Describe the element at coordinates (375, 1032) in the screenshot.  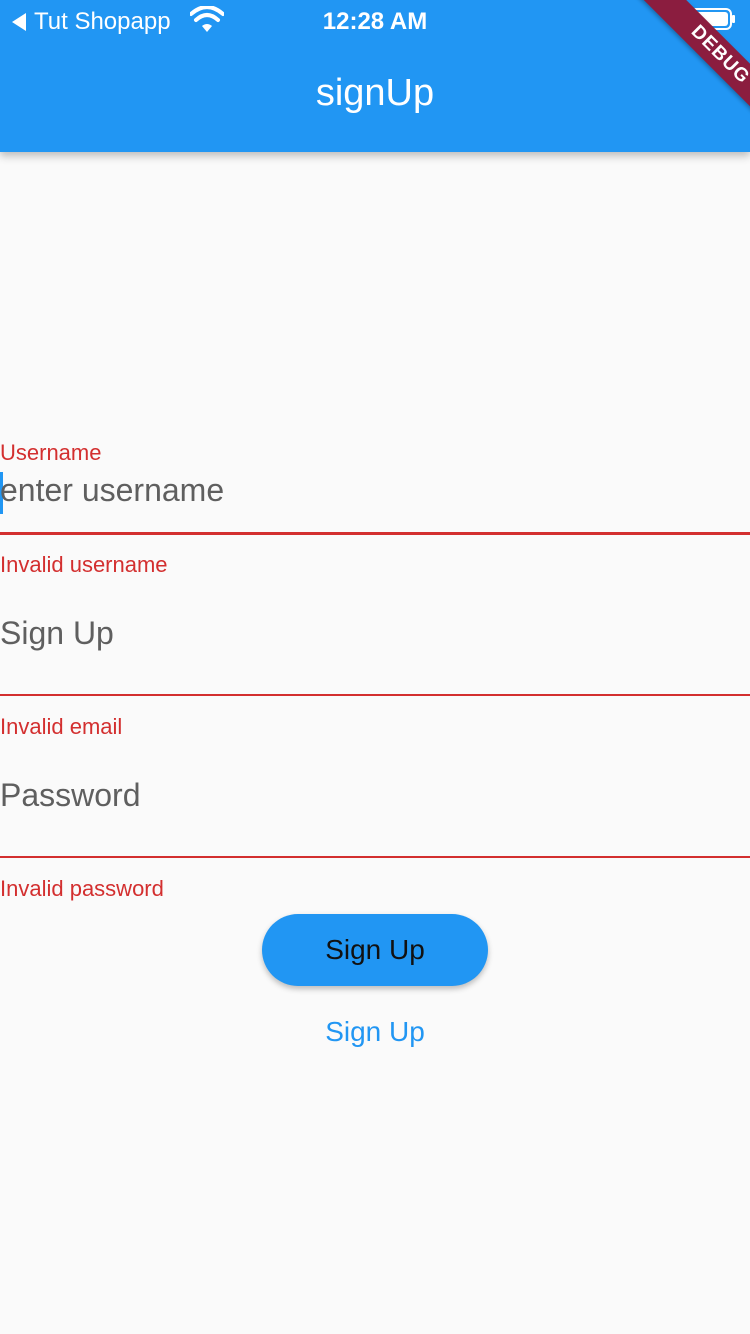
I see `sign-up-link: Sign Up` at that location.